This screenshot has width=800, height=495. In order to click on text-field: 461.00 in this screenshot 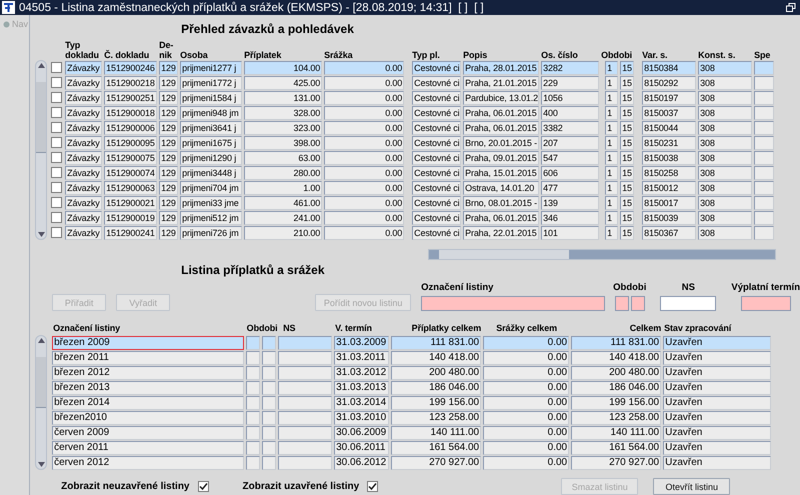, I will do `click(283, 203)`.